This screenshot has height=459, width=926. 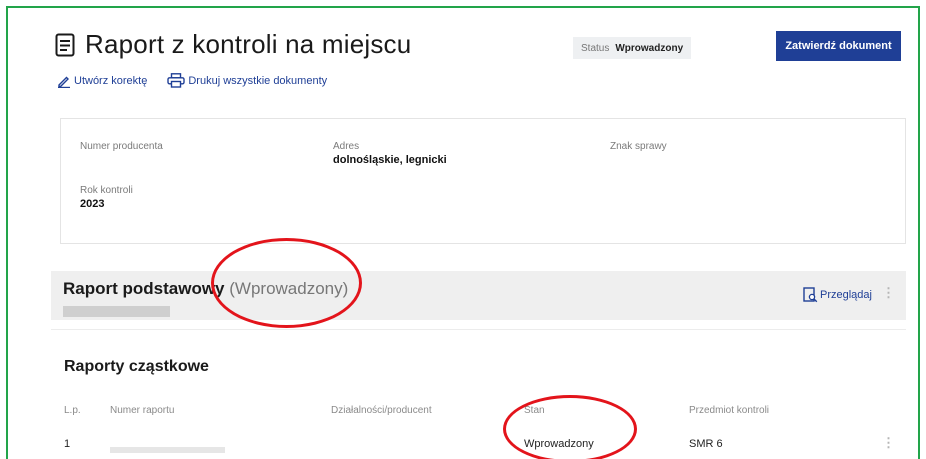 What do you see at coordinates (706, 444) in the screenshot?
I see `row-subject: SMR 6` at bounding box center [706, 444].